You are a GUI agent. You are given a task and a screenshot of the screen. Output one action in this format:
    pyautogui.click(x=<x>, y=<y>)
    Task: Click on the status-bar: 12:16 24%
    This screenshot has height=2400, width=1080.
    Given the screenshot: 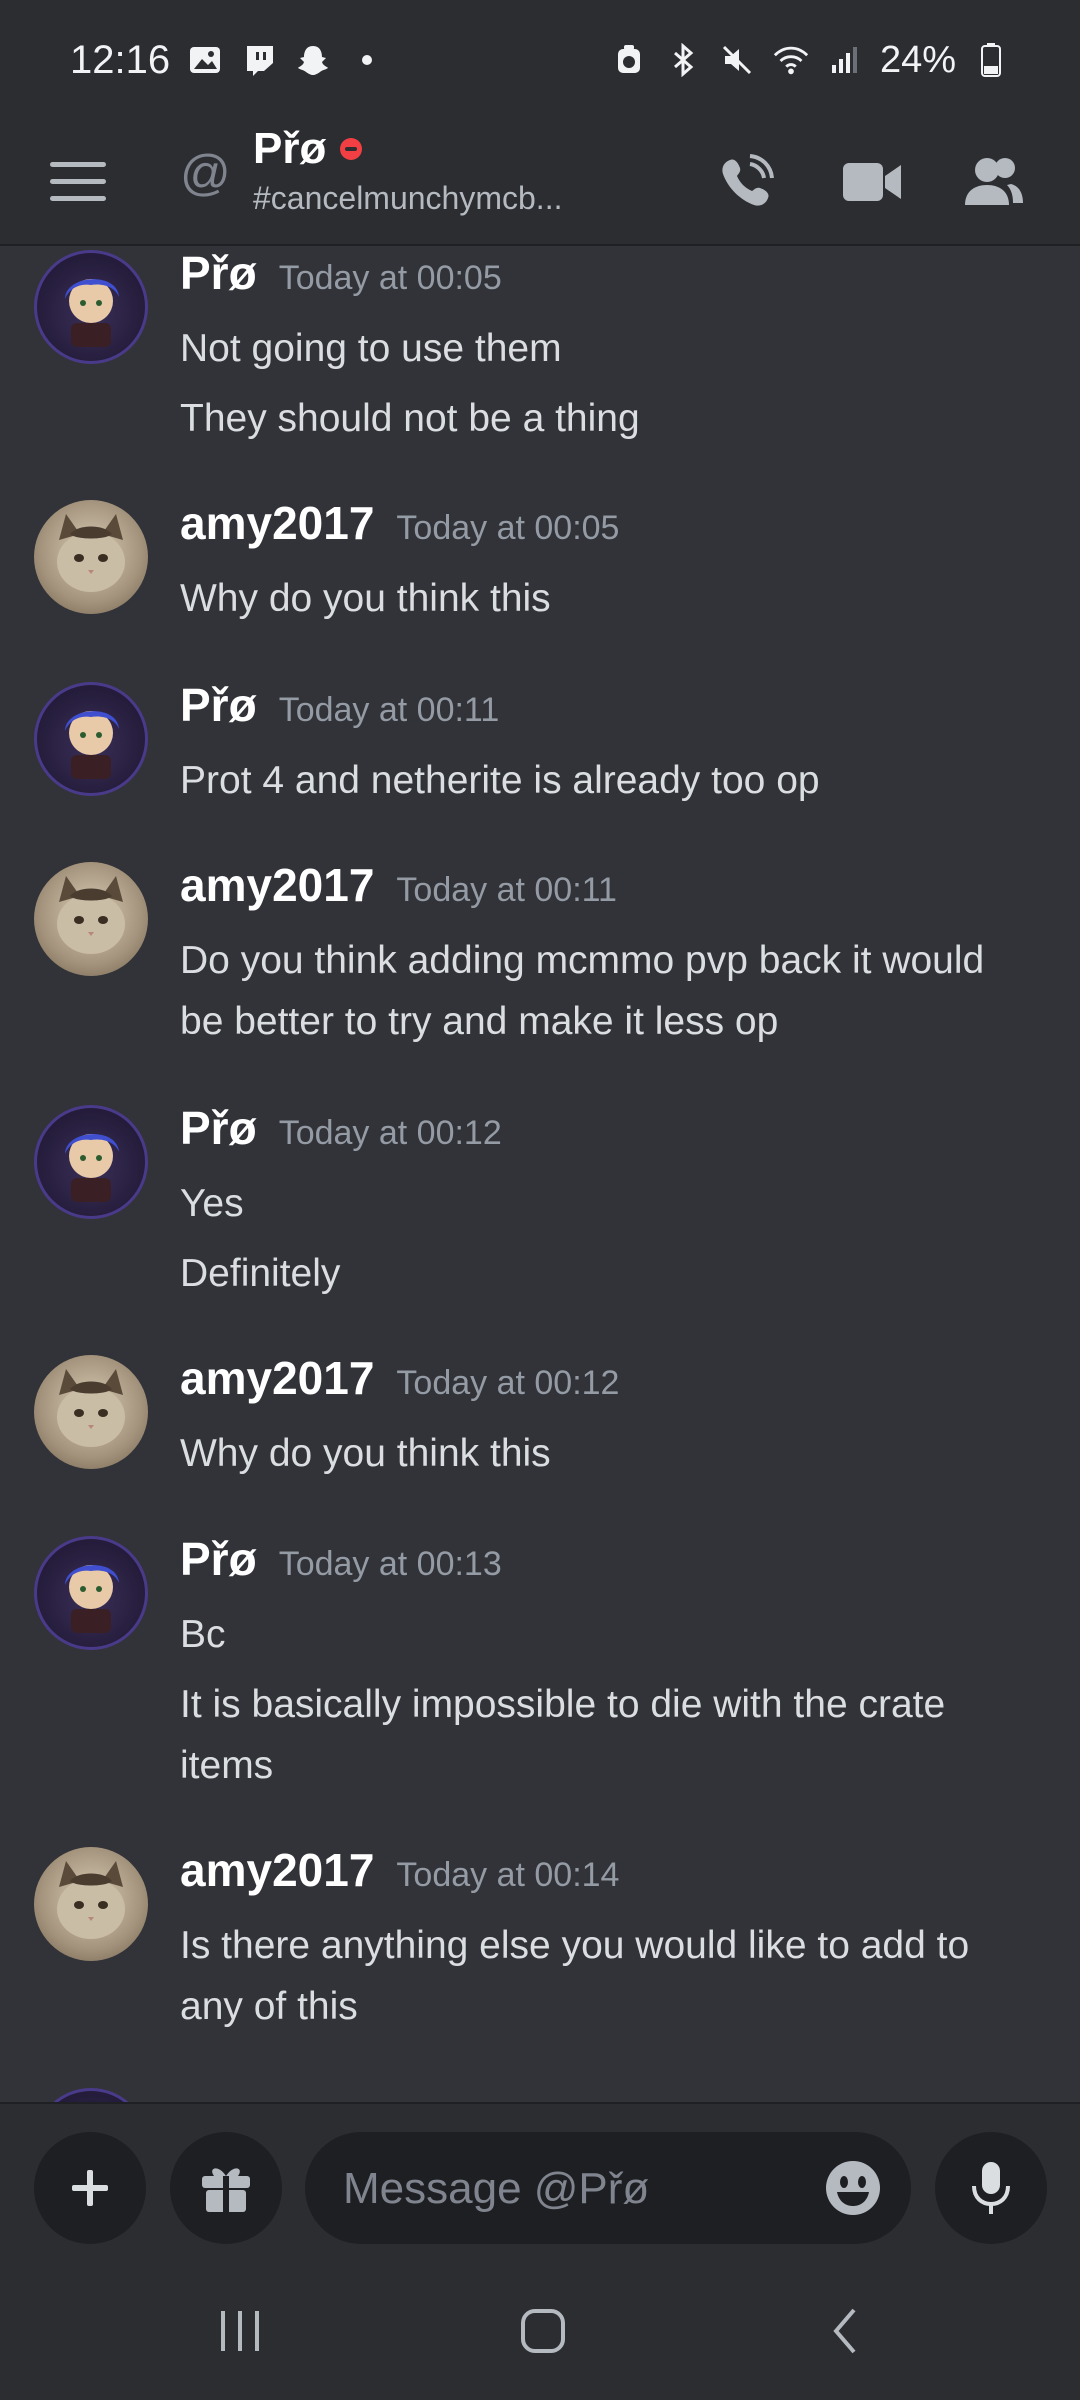 What is the action you would take?
    pyautogui.click(x=540, y=60)
    